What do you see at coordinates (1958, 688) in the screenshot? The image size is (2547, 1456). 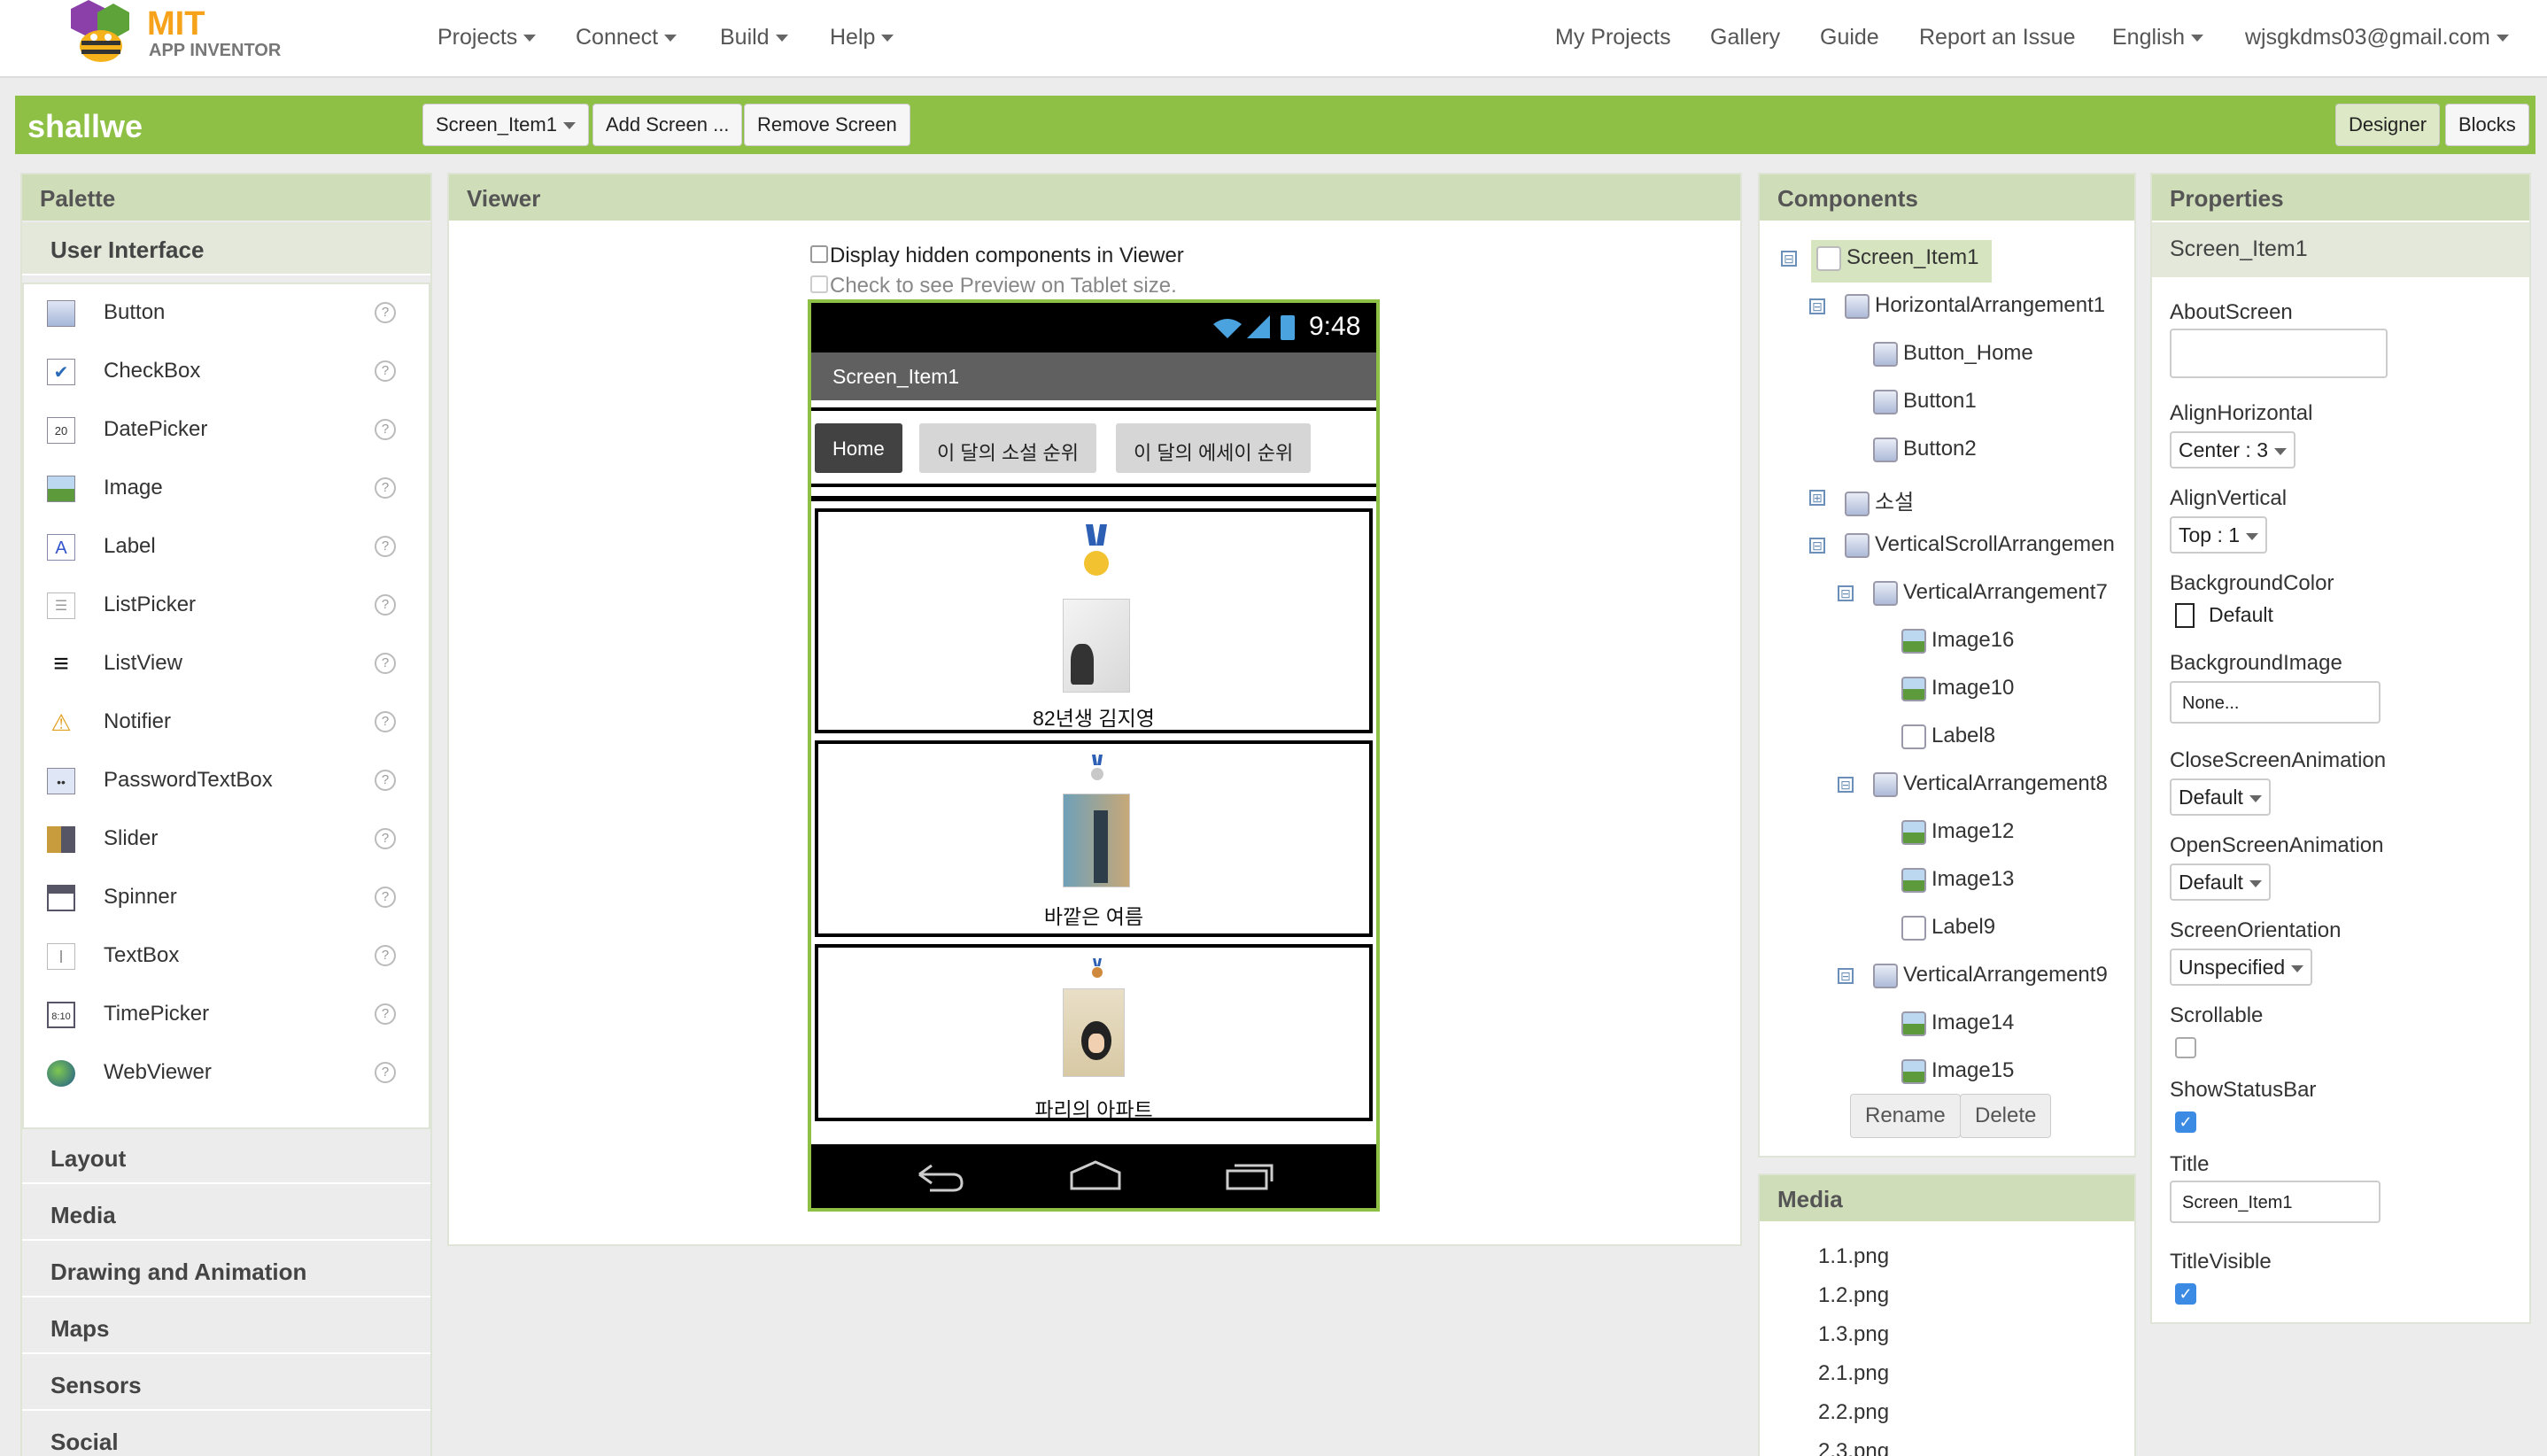 I see `tree-node-image10: Image10` at bounding box center [1958, 688].